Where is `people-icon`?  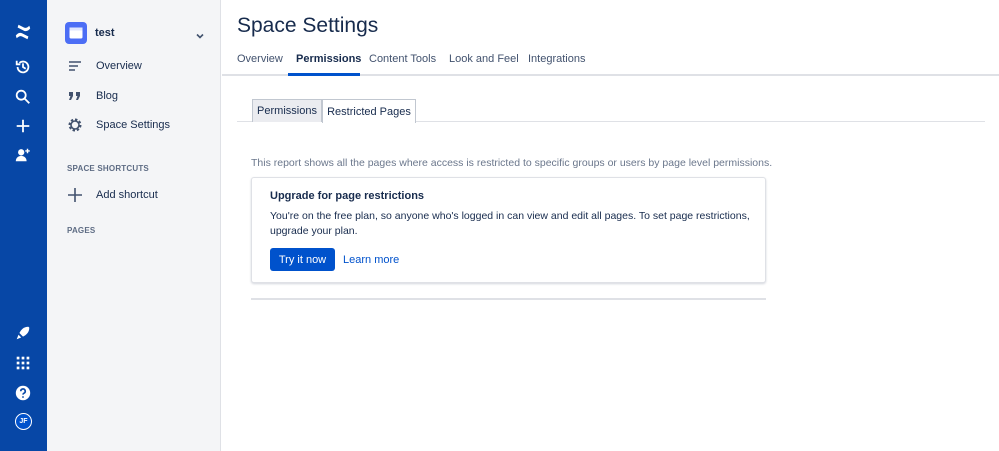
people-icon is located at coordinates (23, 155).